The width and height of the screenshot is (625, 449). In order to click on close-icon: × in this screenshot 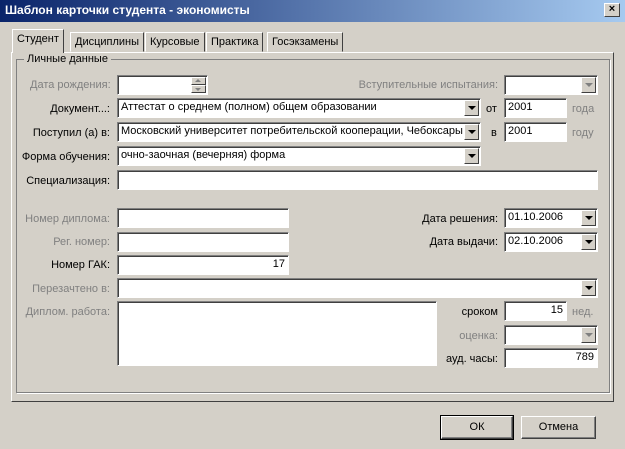, I will do `click(612, 9)`.